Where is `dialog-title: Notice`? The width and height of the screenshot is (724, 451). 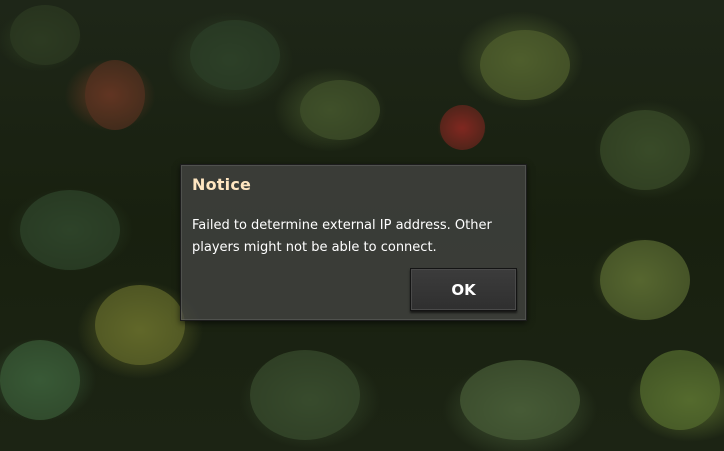
dialog-title: Notice is located at coordinates (222, 184).